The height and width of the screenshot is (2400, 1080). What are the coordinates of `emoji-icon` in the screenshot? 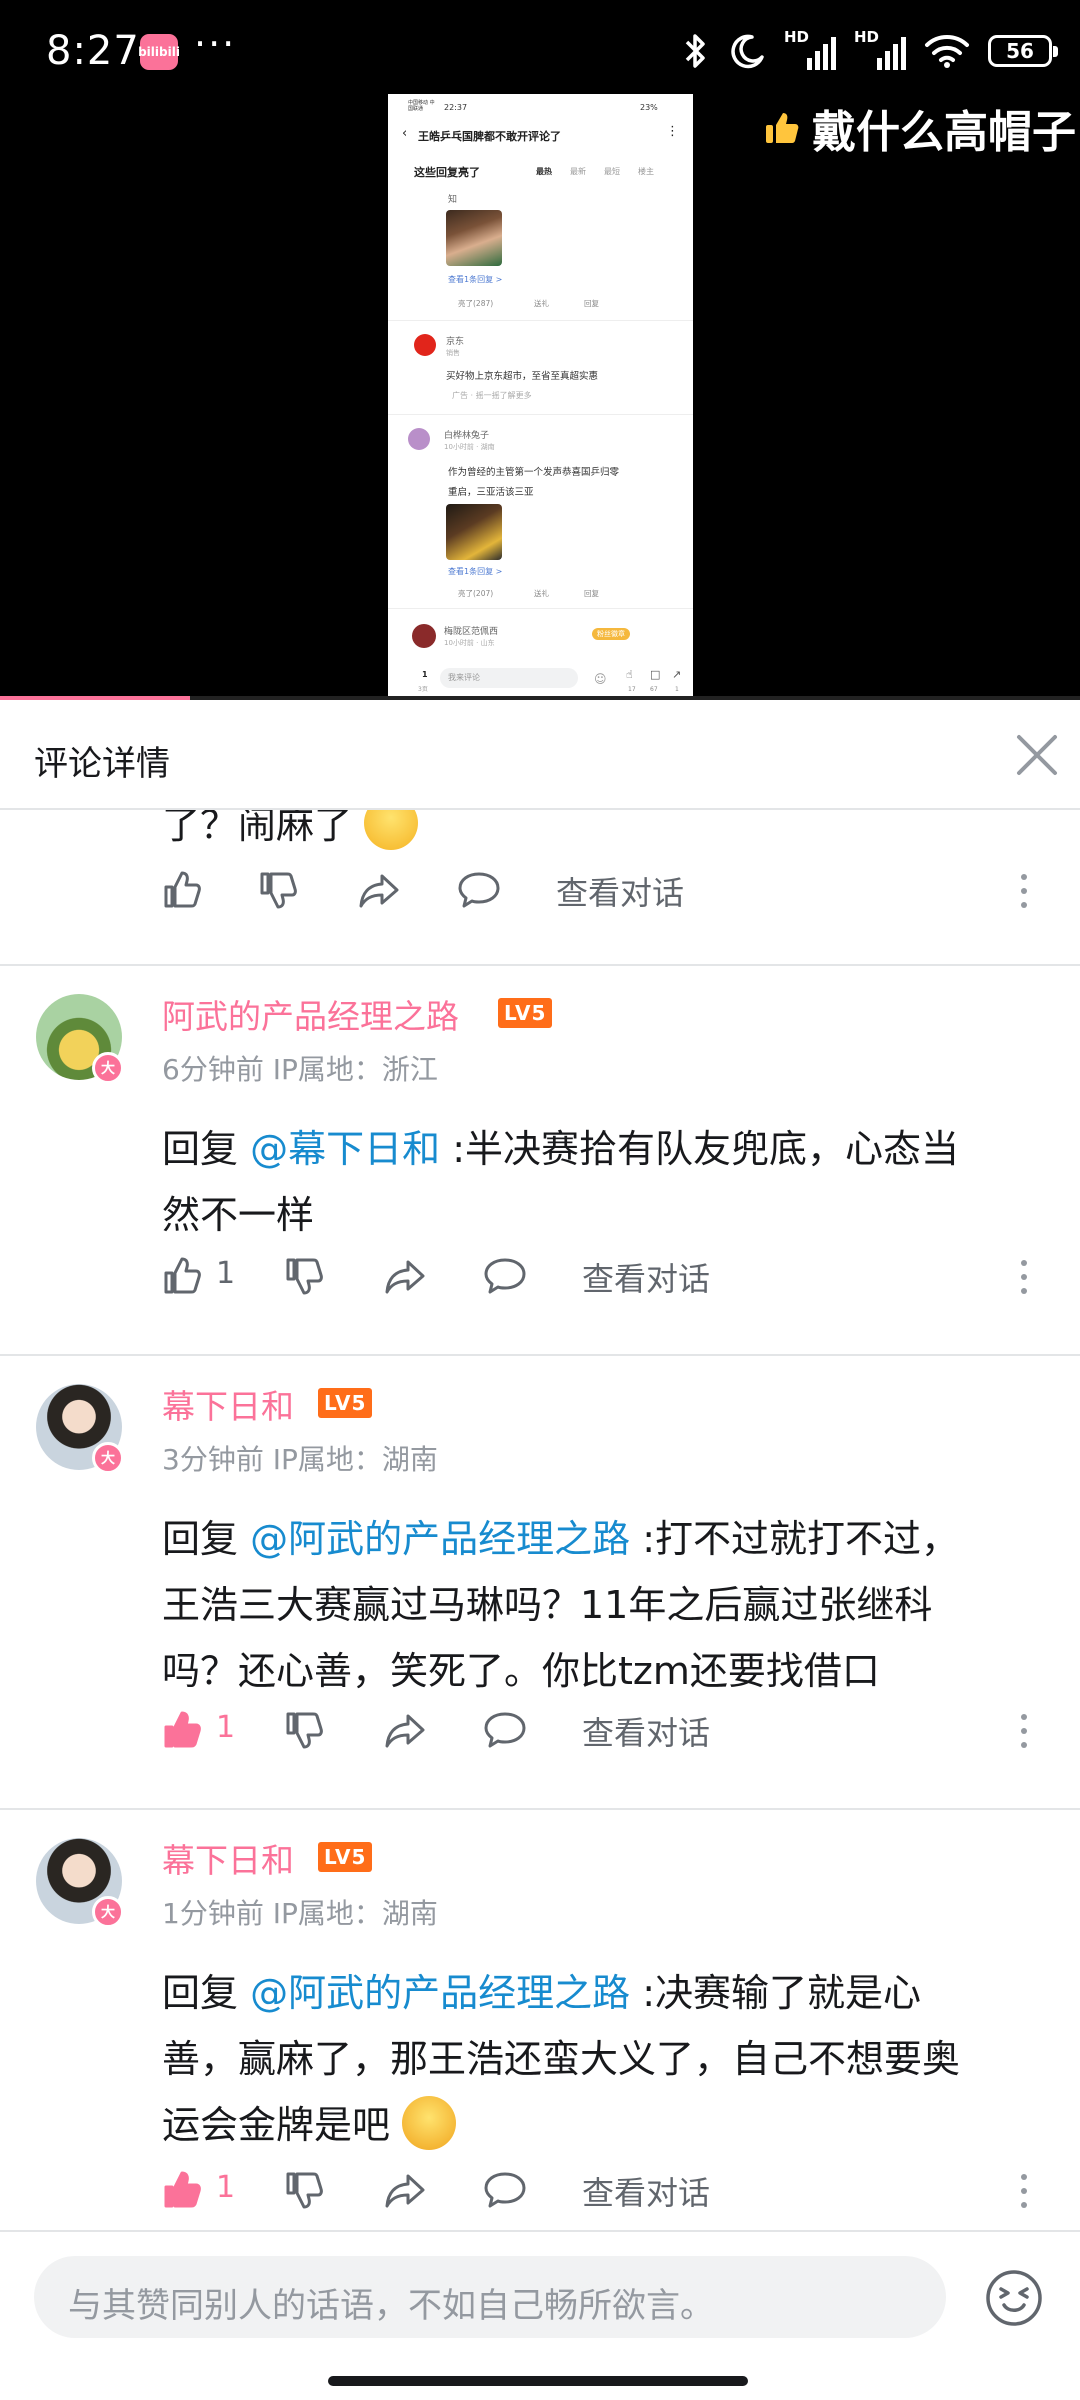 It's located at (1014, 2298).